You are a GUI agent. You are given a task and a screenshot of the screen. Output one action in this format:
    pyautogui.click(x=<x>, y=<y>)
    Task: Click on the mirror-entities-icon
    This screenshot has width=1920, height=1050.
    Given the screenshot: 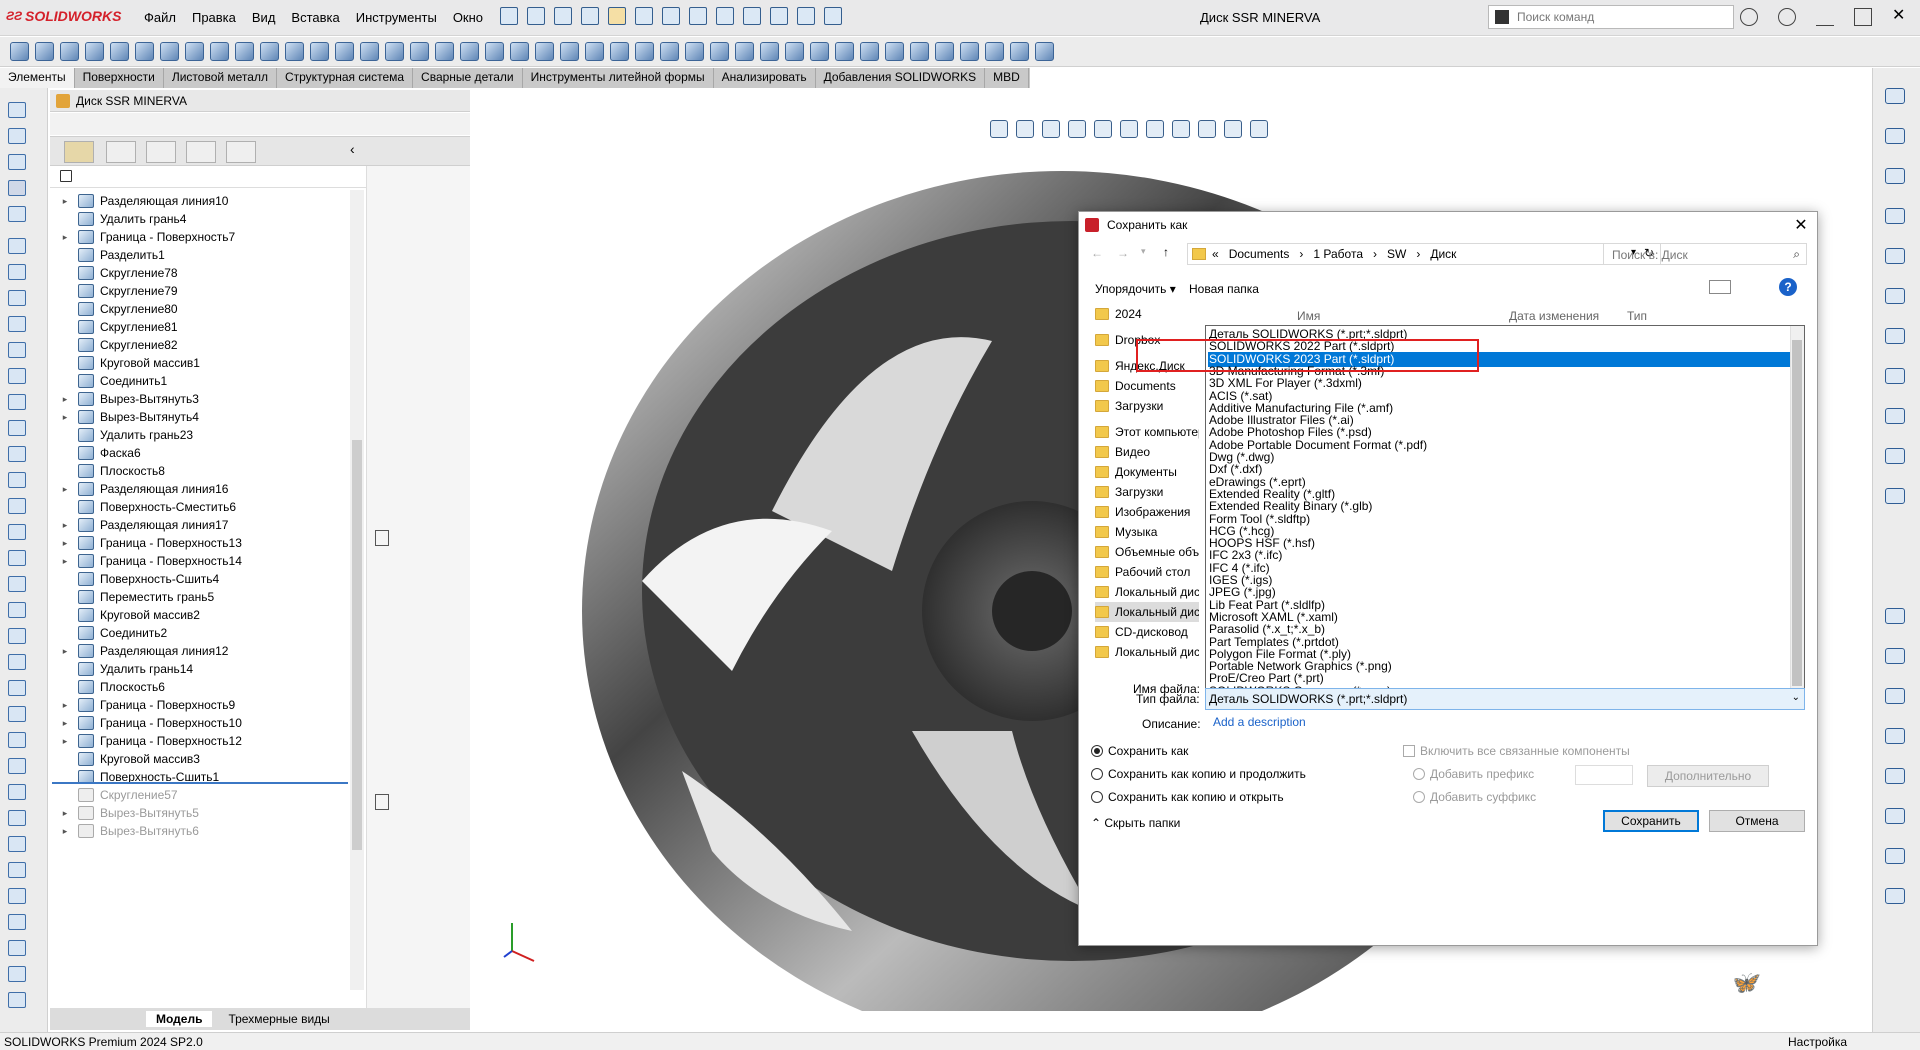 What is the action you would take?
    pyautogui.click(x=17, y=766)
    